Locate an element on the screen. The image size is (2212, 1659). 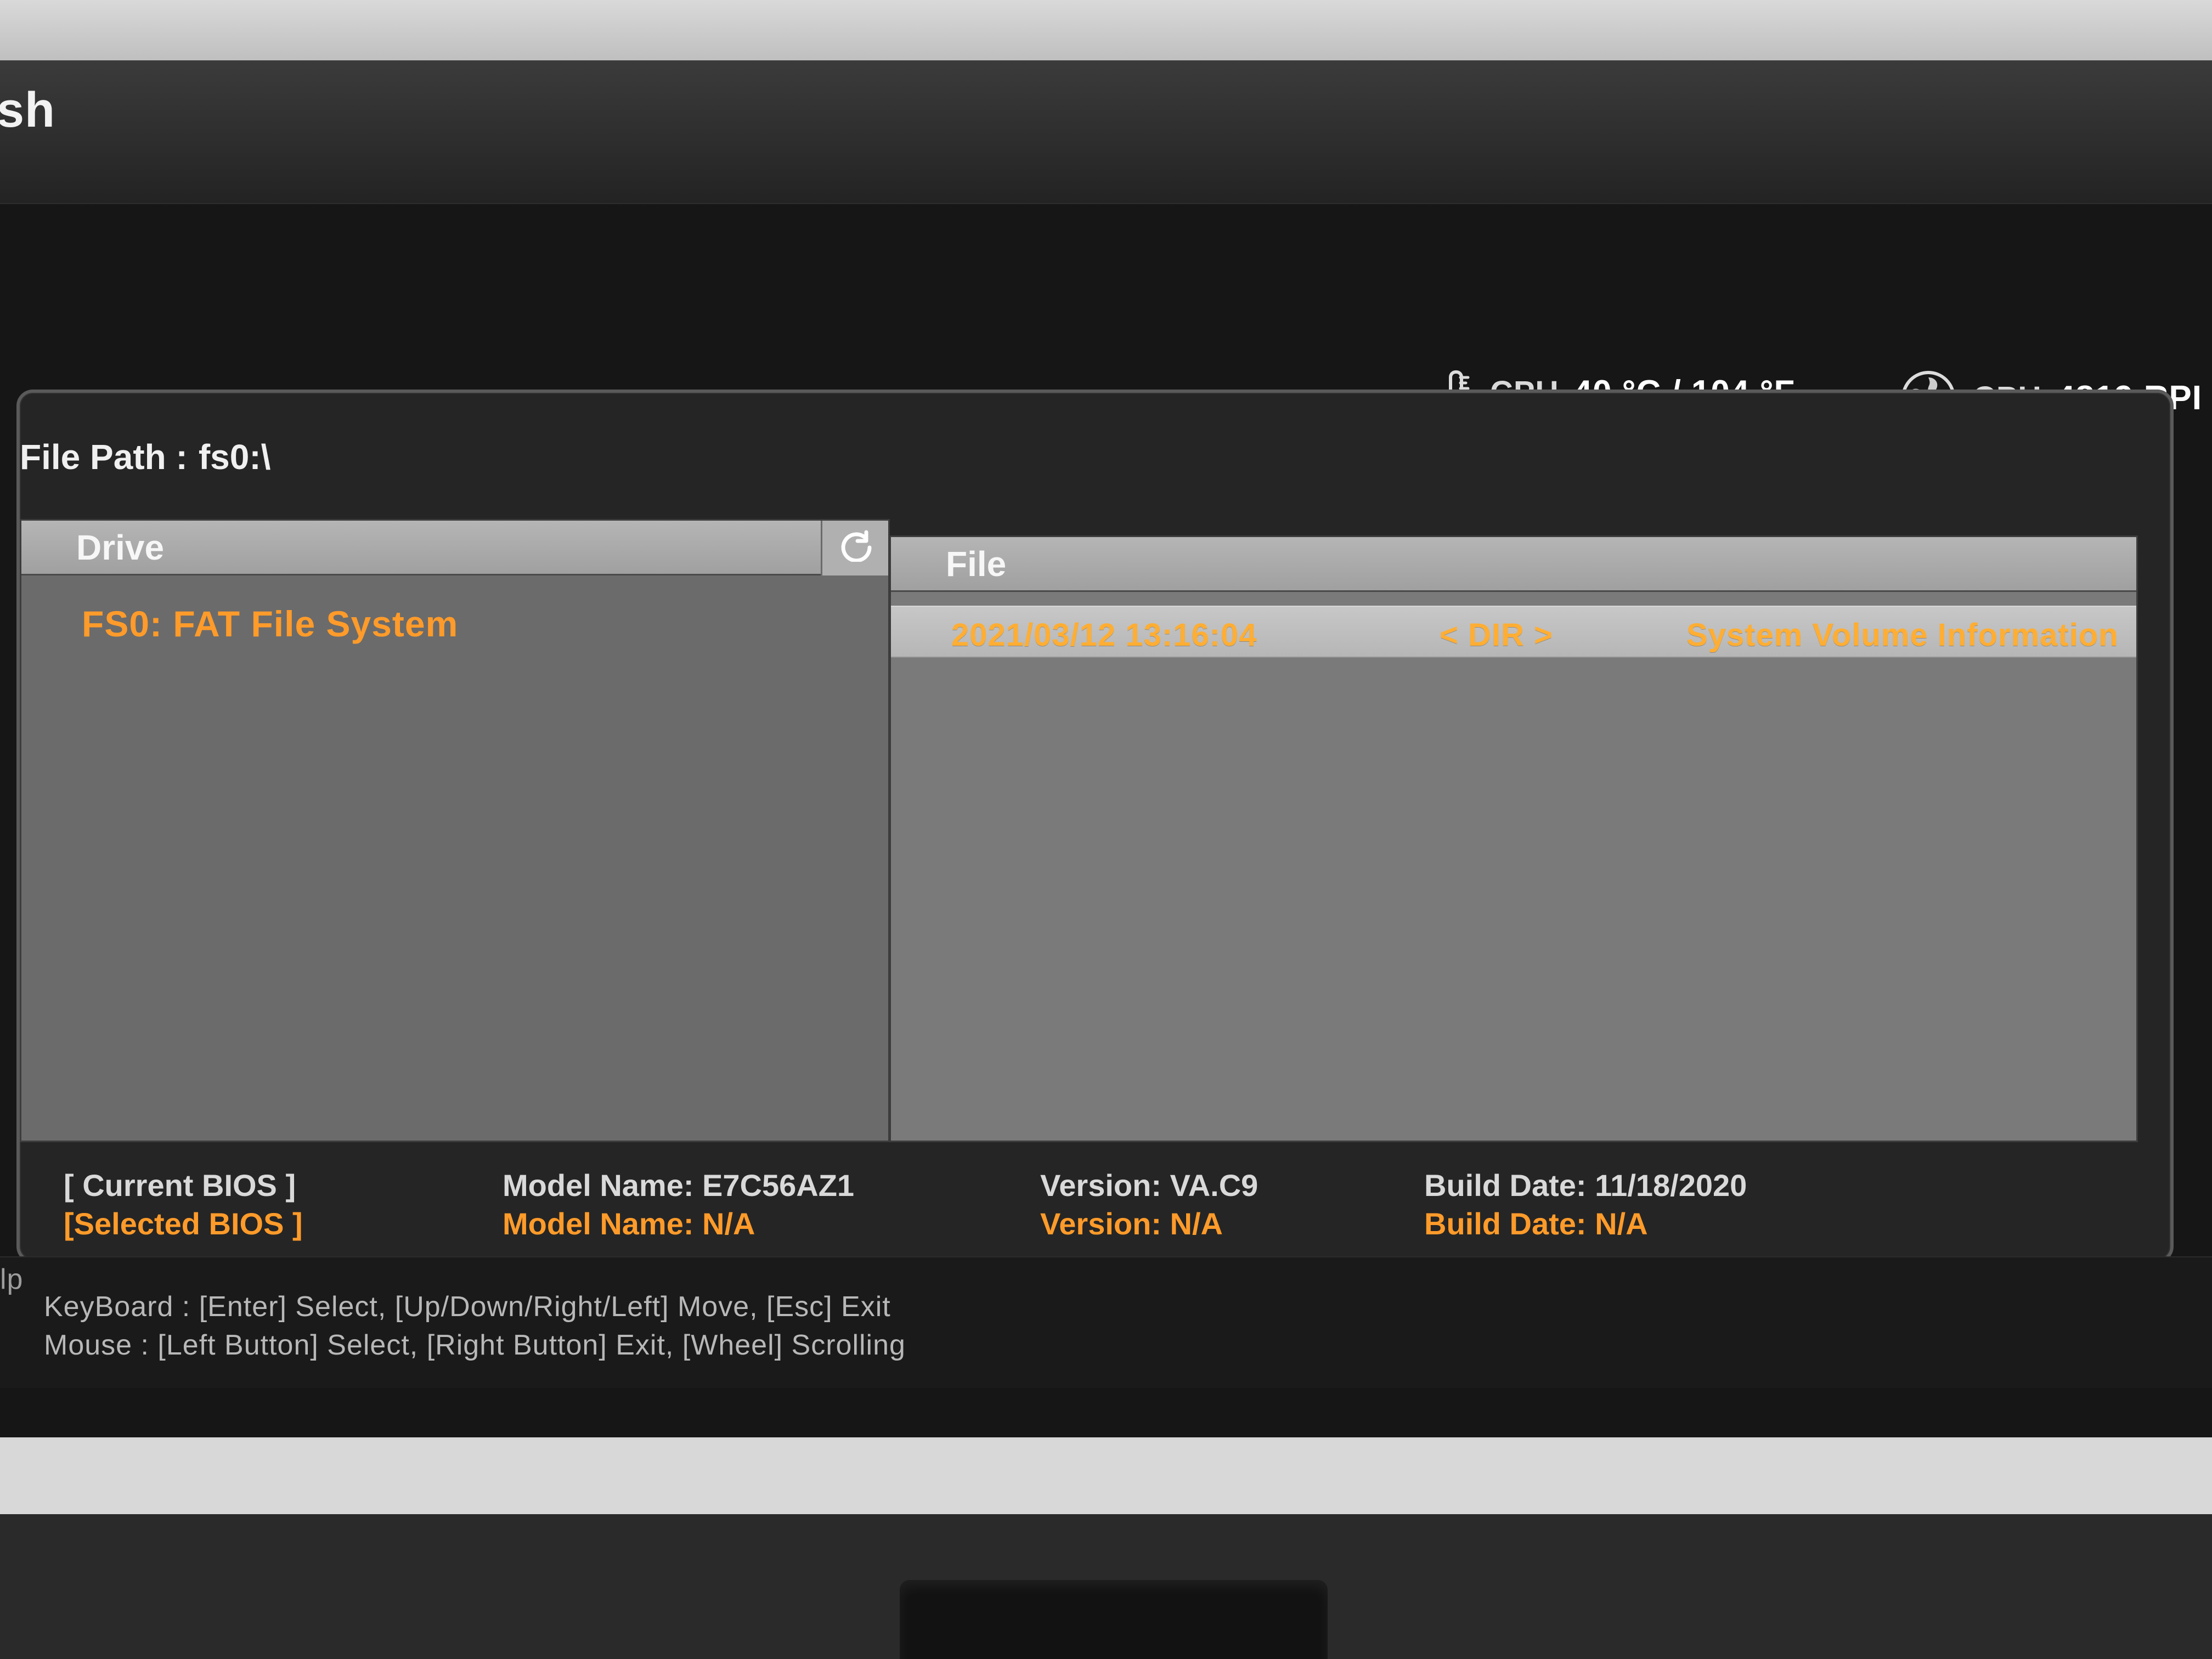
title-bar: sh is located at coordinates (1106, 132).